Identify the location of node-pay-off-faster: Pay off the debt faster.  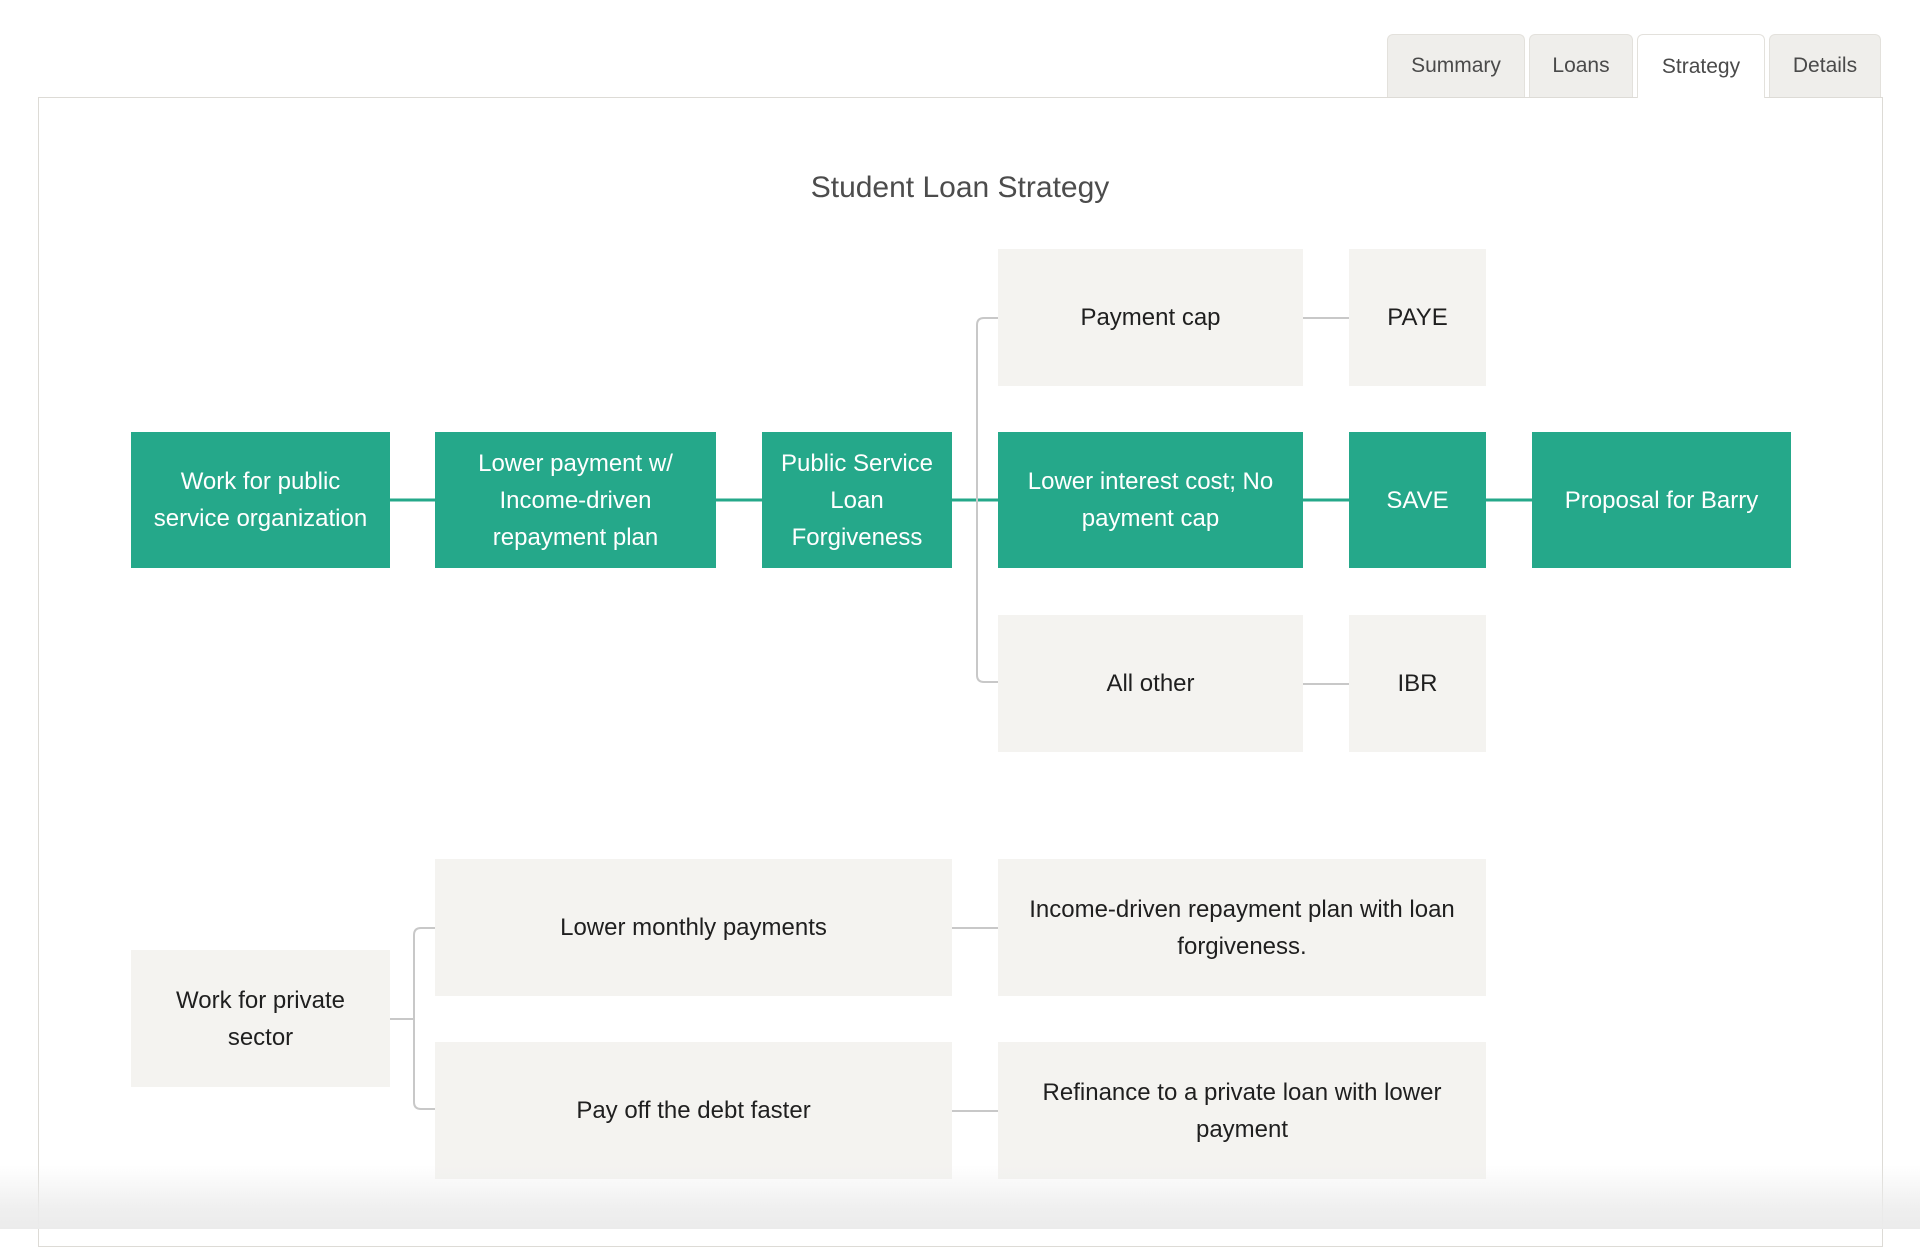
(693, 1110).